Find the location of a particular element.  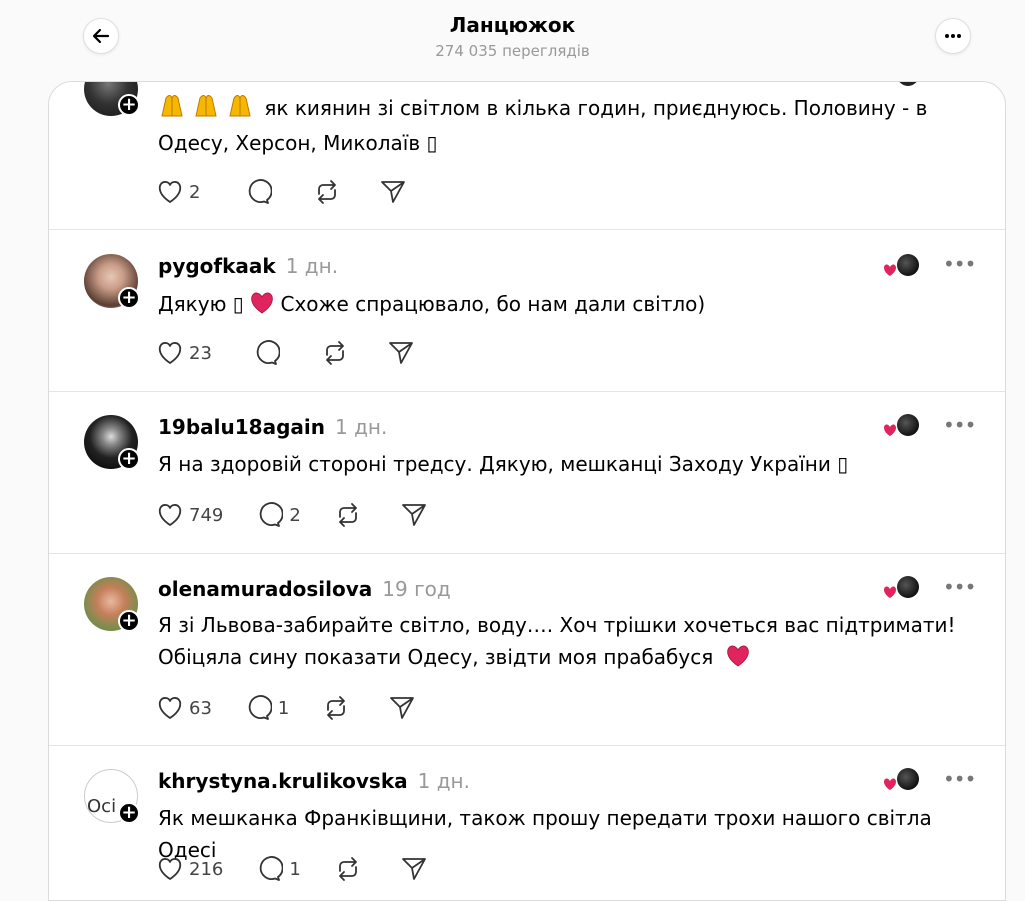

username: khrystyna.krulikovska 1 дн. is located at coordinates (314, 781).